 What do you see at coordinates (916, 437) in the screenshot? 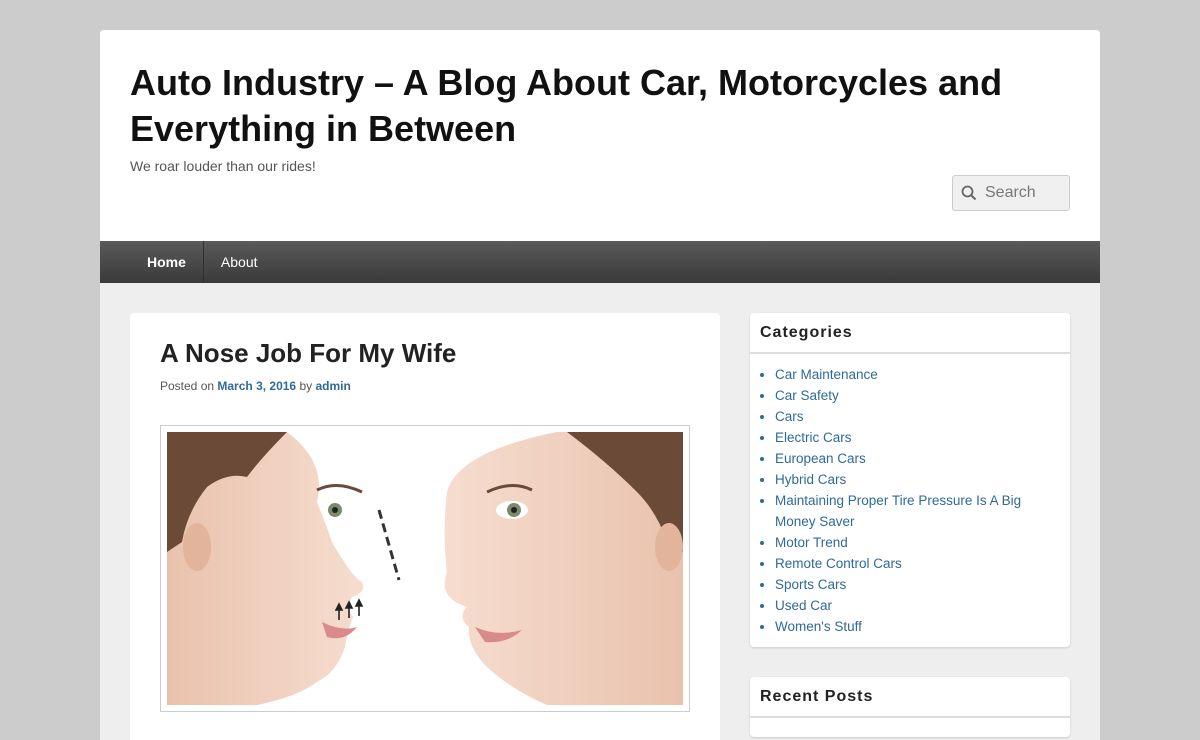
I see `category-item: Electric Cars` at bounding box center [916, 437].